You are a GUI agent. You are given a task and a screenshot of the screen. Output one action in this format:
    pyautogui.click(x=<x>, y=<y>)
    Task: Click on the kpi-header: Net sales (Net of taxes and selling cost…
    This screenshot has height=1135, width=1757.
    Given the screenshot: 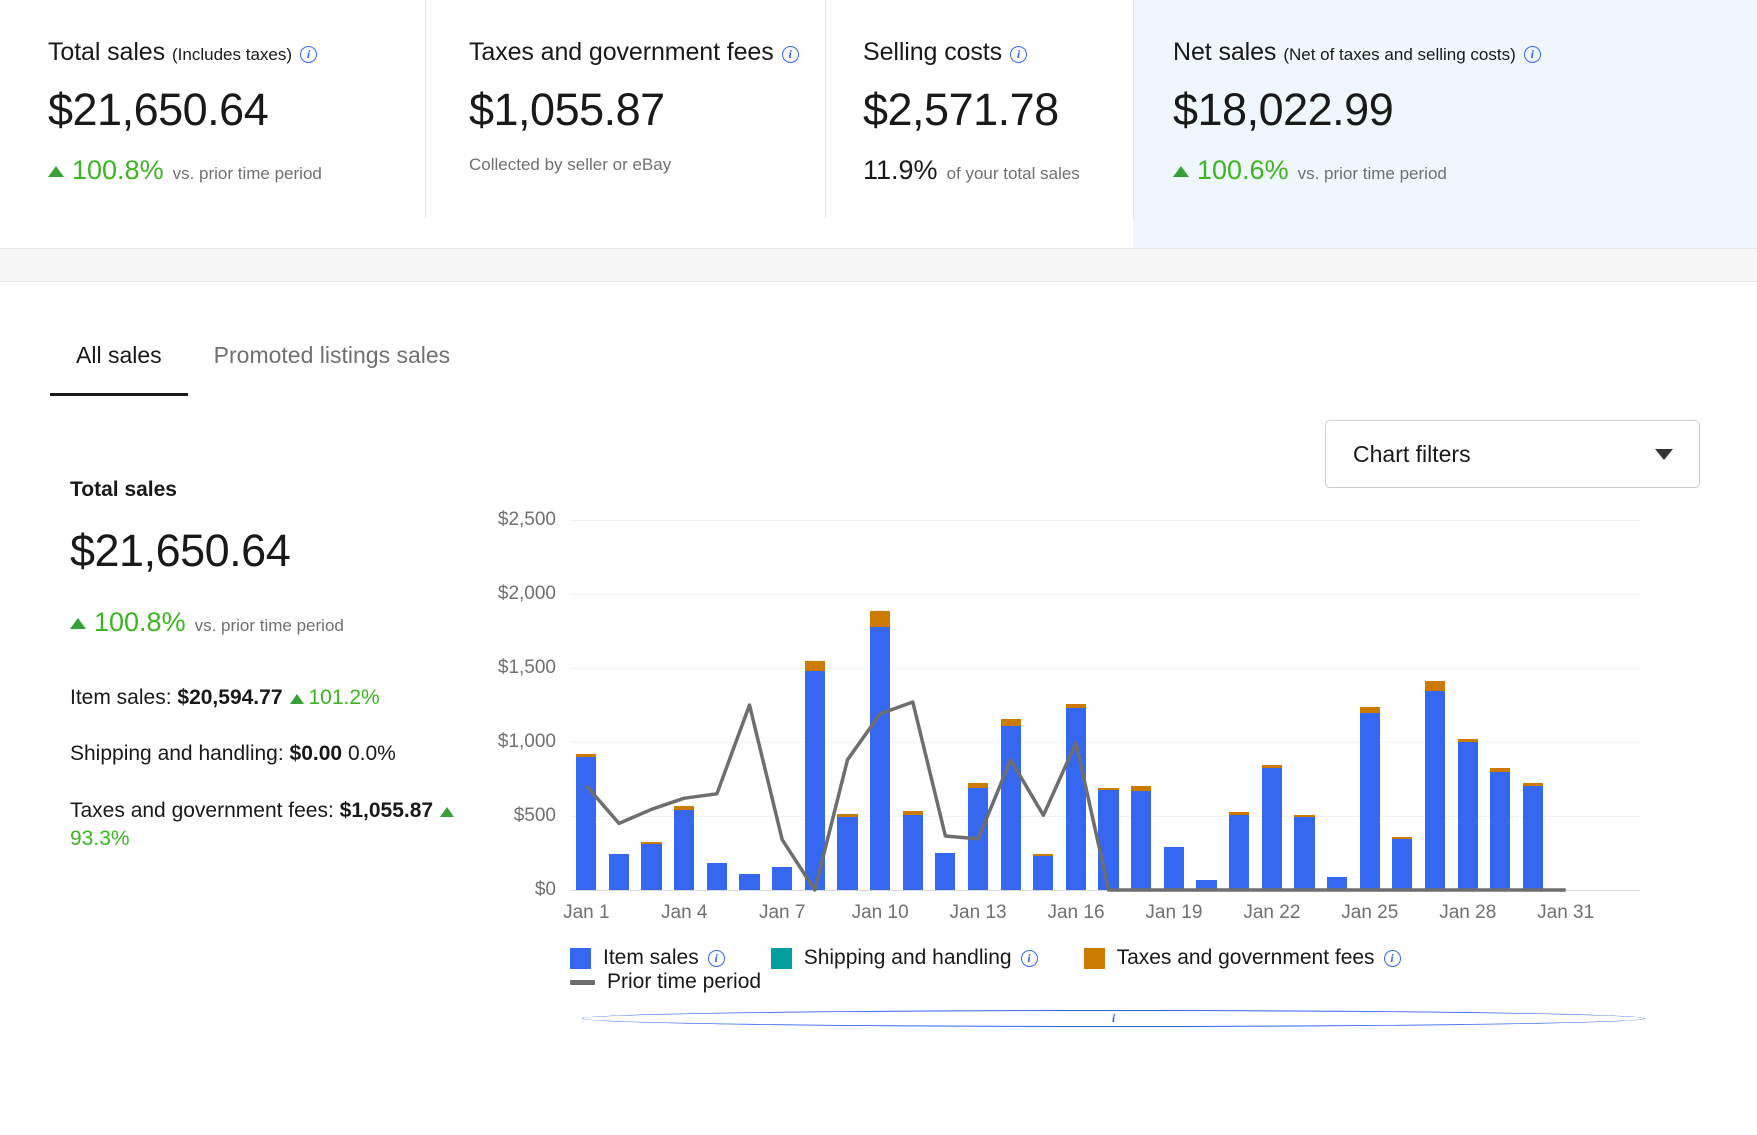 What is the action you would take?
    pyautogui.click(x=1465, y=52)
    